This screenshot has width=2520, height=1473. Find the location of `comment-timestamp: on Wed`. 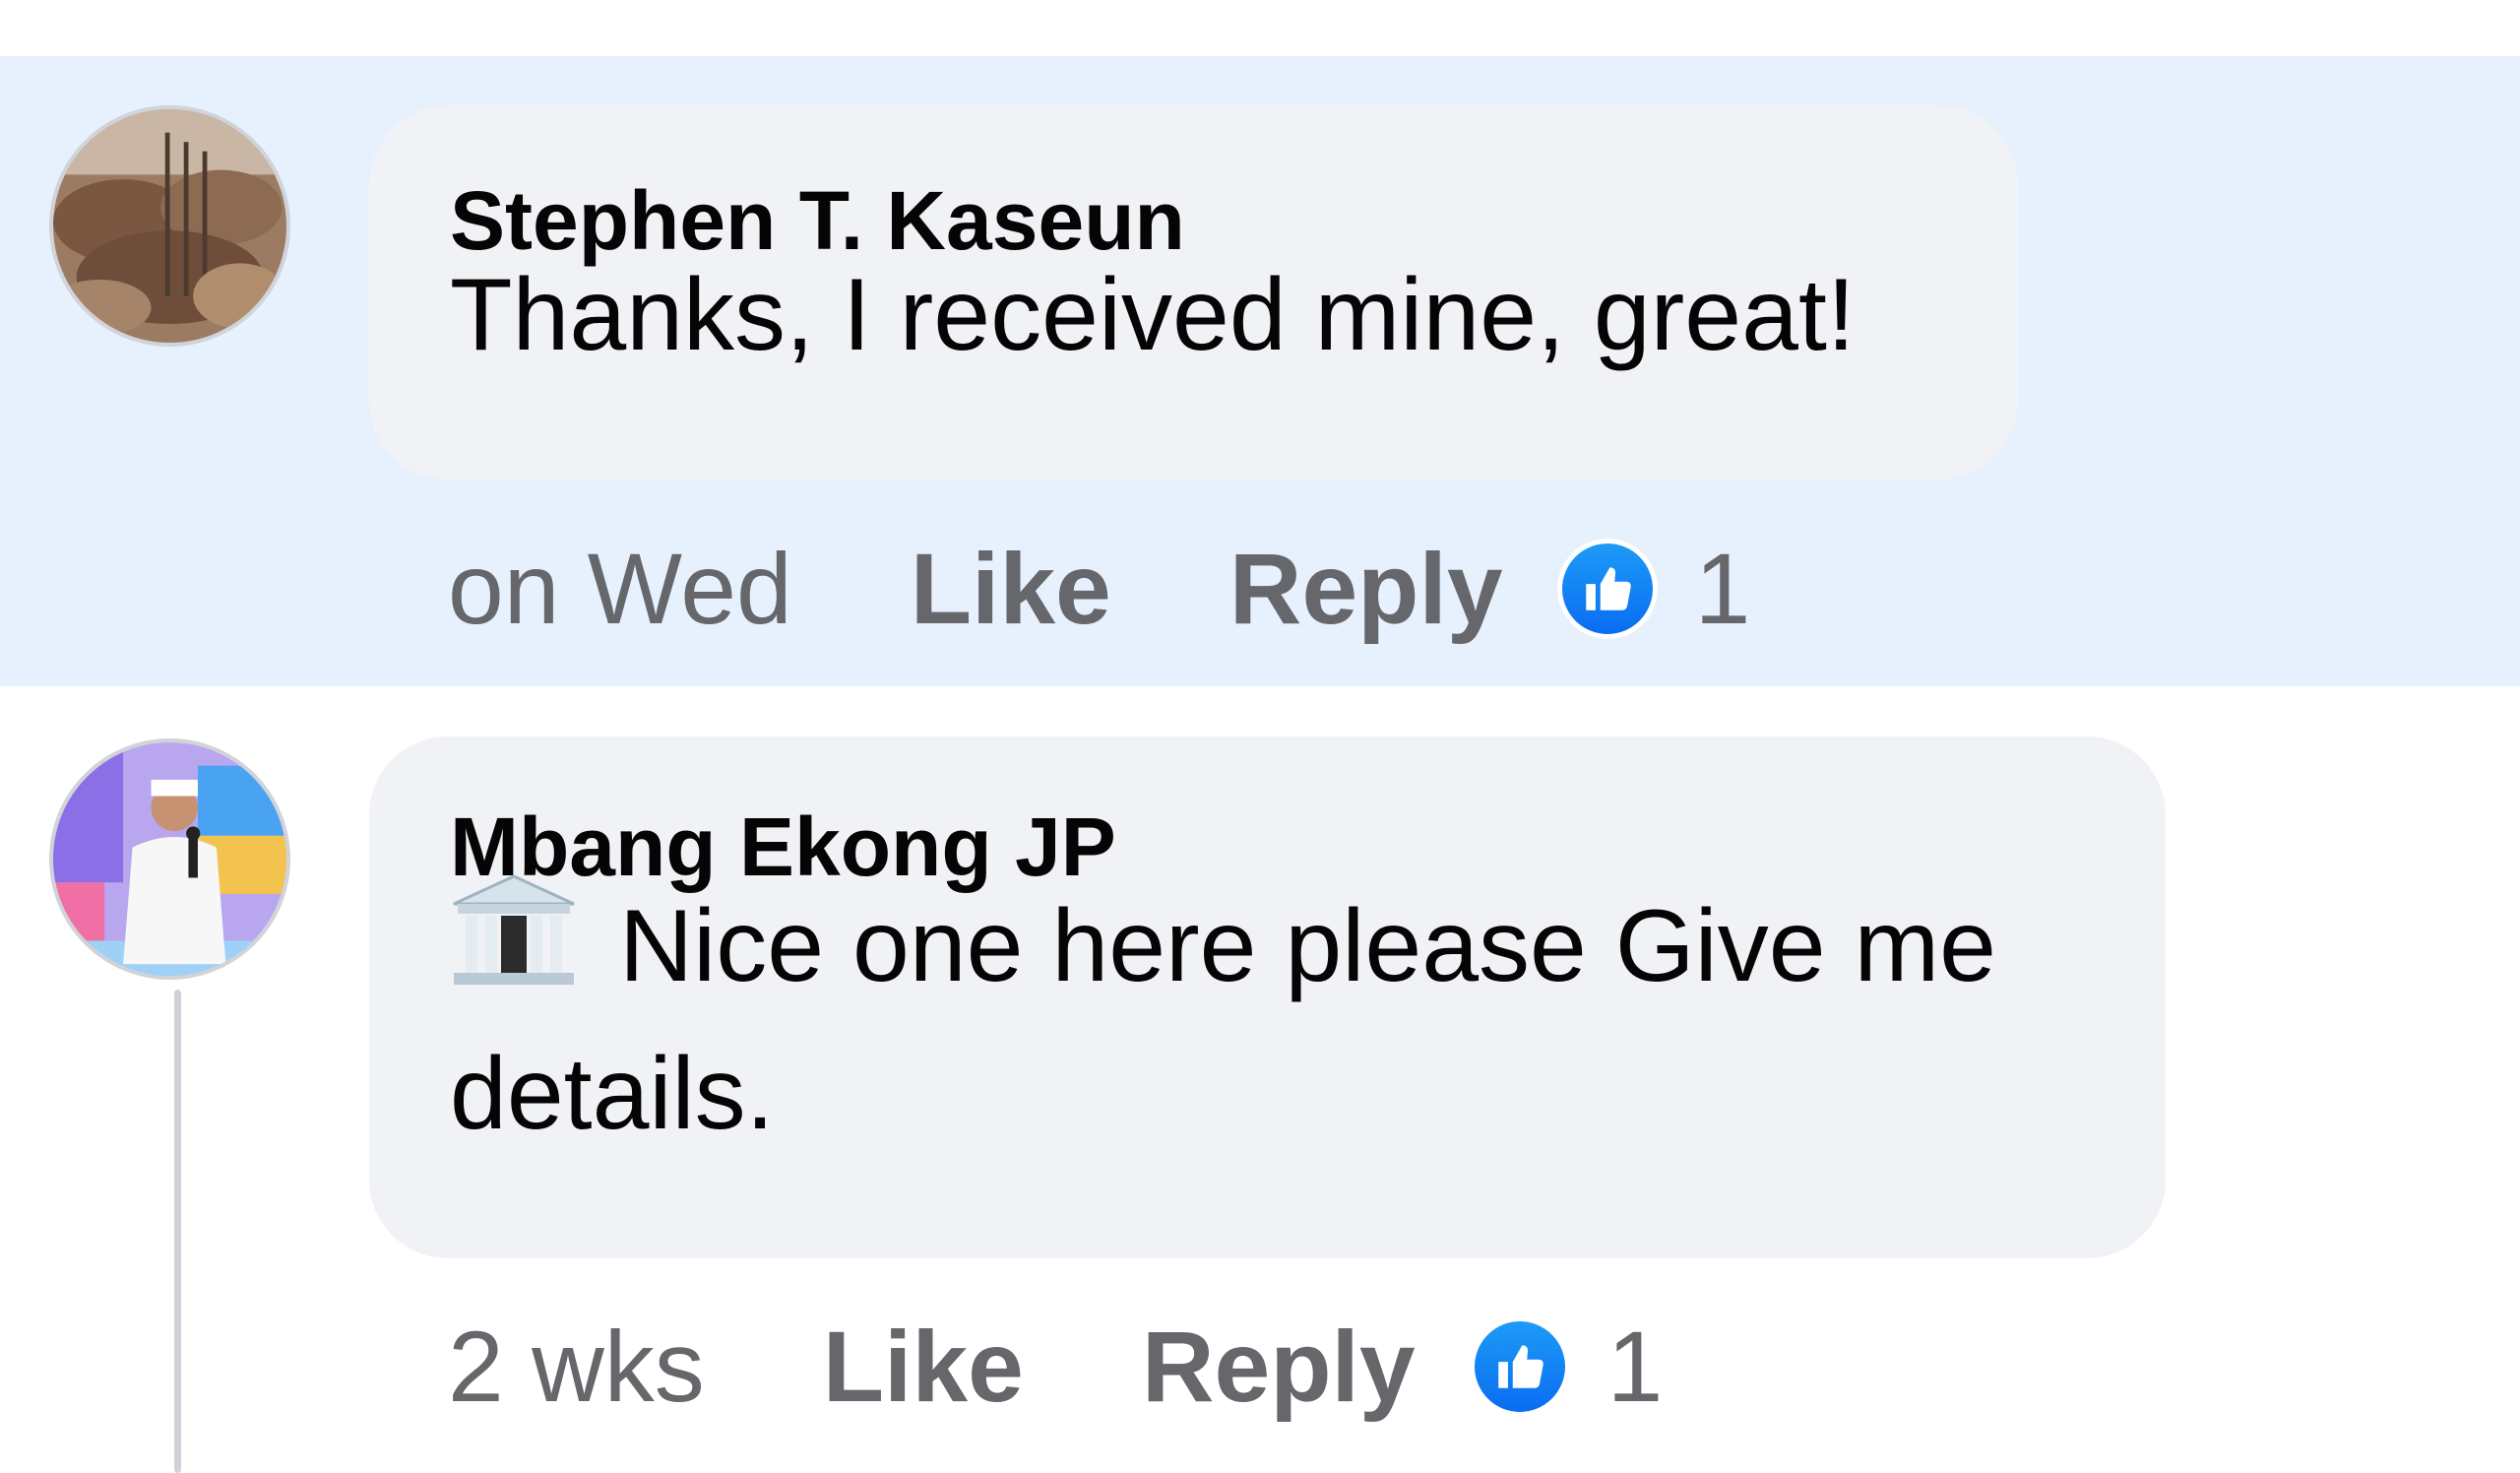

comment-timestamp: on Wed is located at coordinates (620, 589).